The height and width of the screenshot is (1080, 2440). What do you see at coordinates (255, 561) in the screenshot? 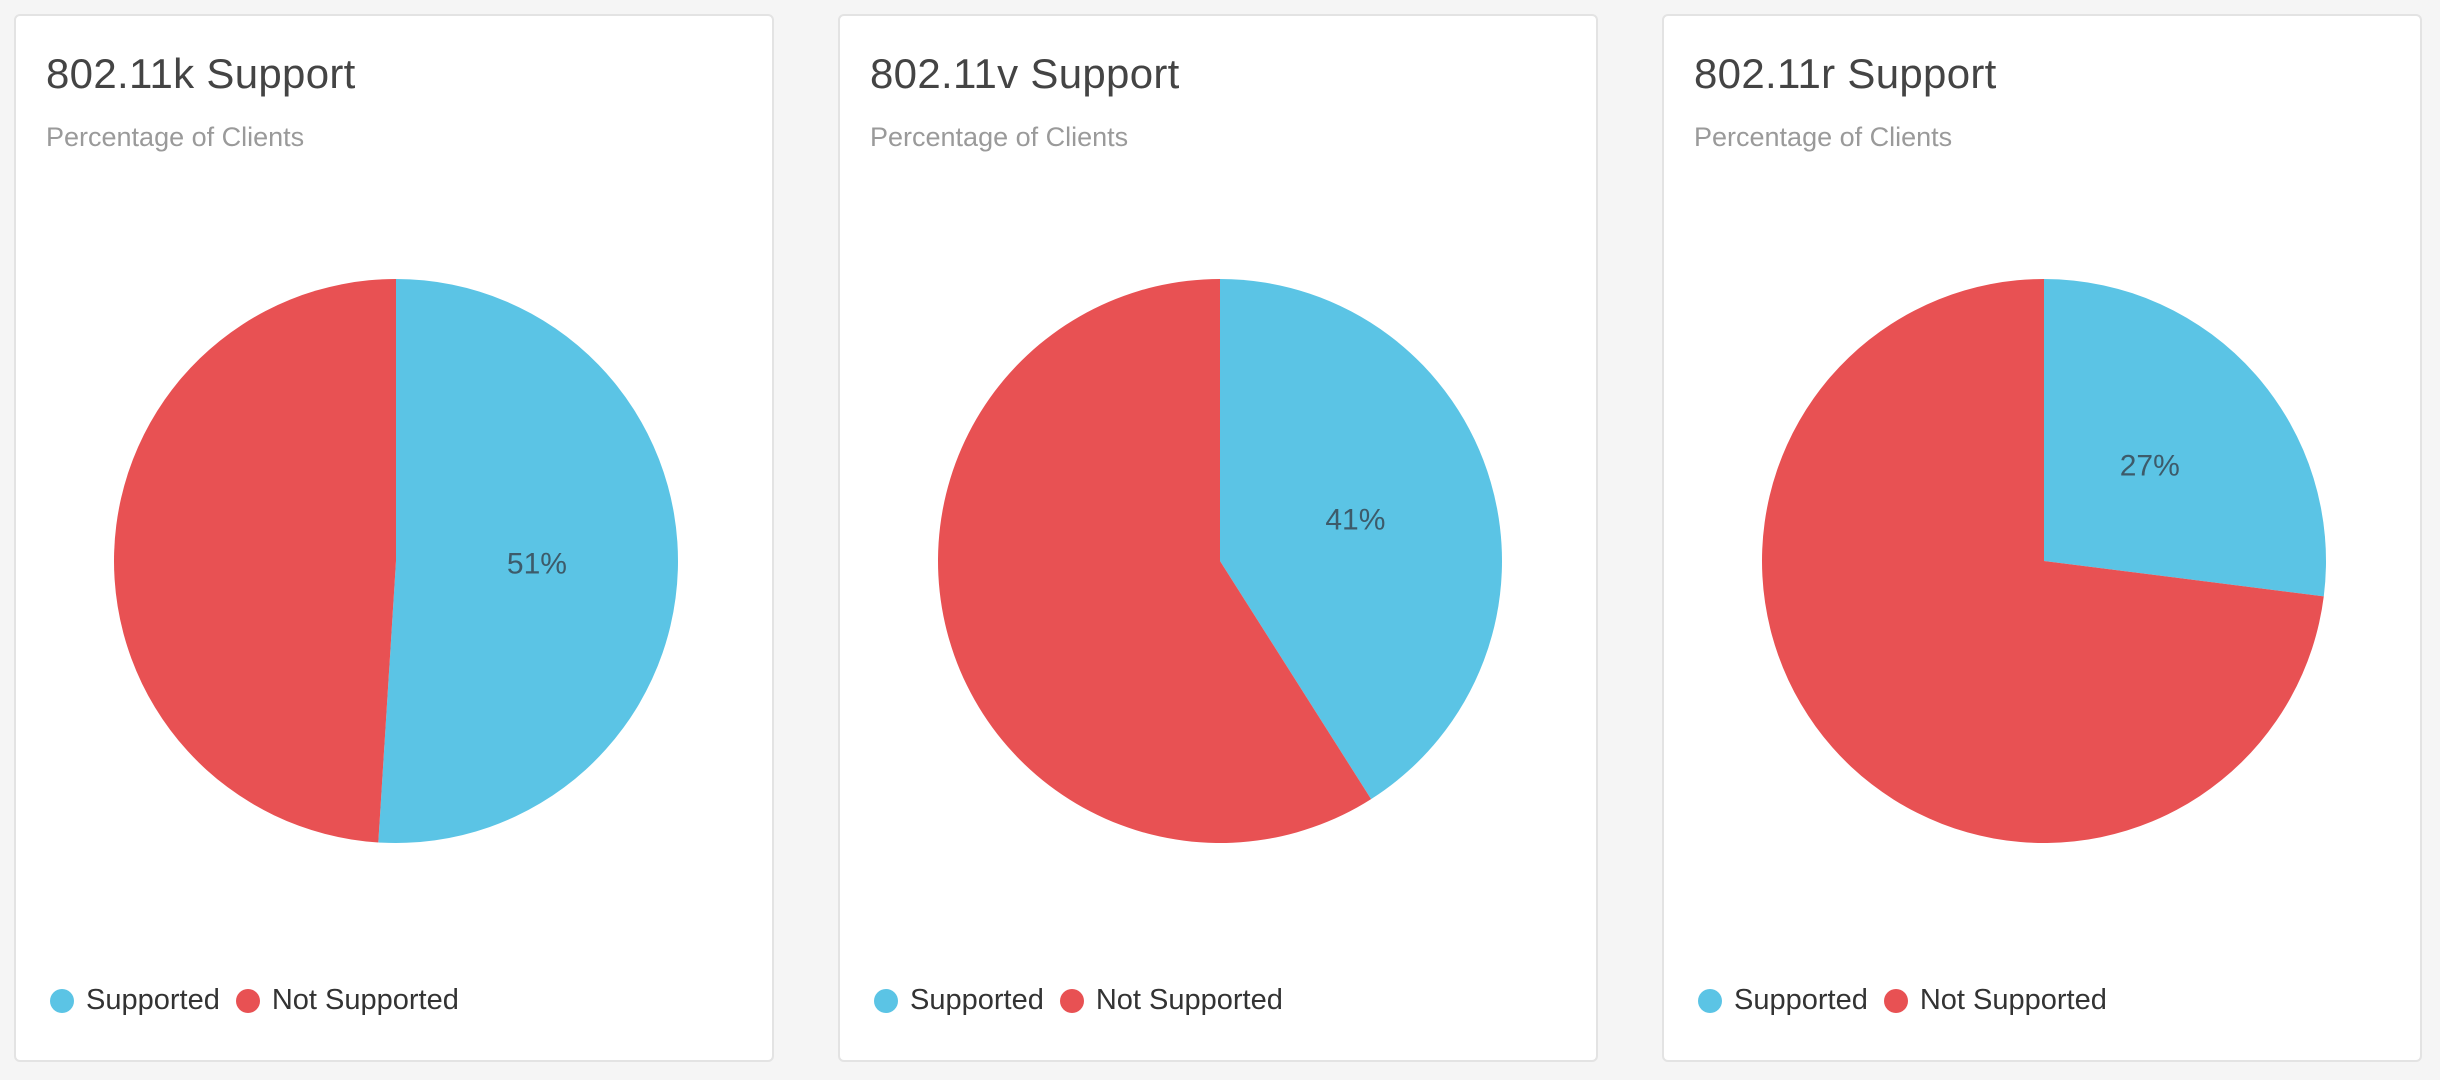
I see `pie-slice-not-supported` at bounding box center [255, 561].